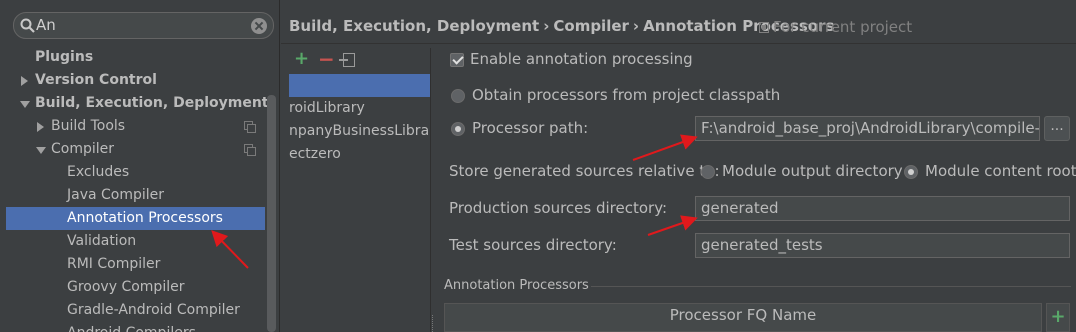 The image size is (1076, 332). I want to click on tree-item-label: Gradle-Android Compiler, so click(153, 310).